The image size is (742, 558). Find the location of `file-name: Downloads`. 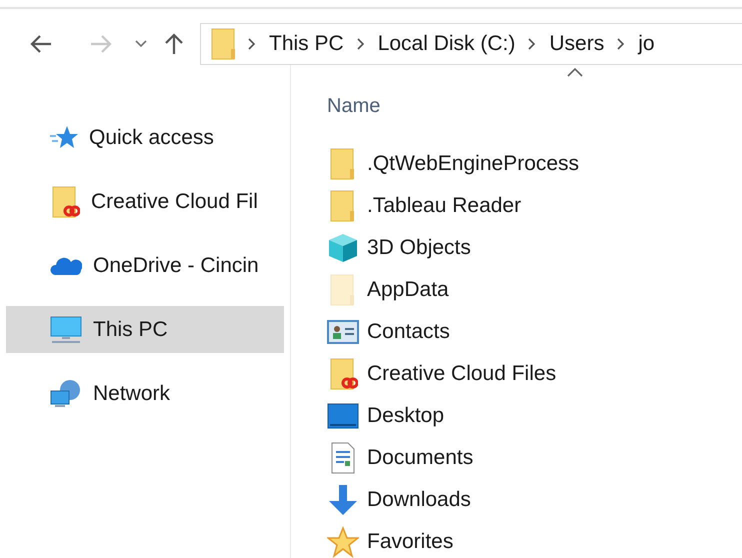

file-name: Downloads is located at coordinates (419, 500).